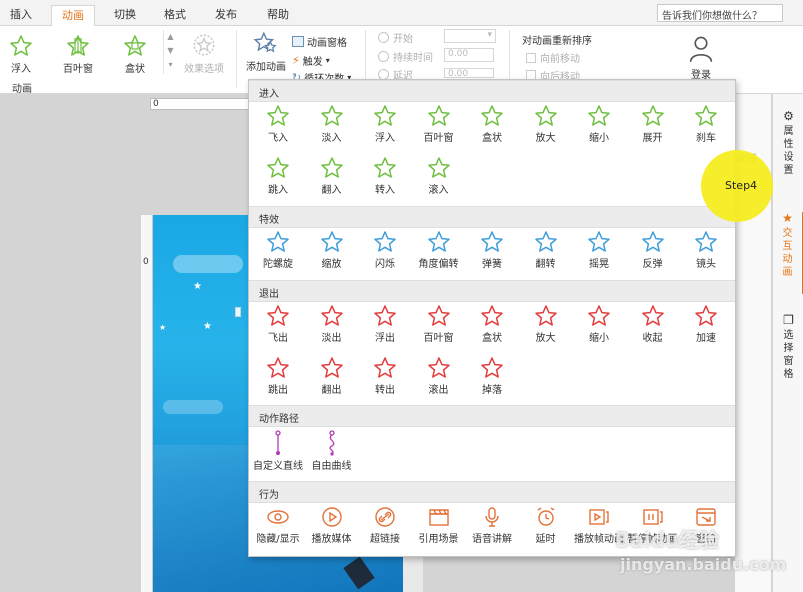 The height and width of the screenshot is (592, 803). I want to click on animation-option-2-13: 掉落, so click(492, 376).